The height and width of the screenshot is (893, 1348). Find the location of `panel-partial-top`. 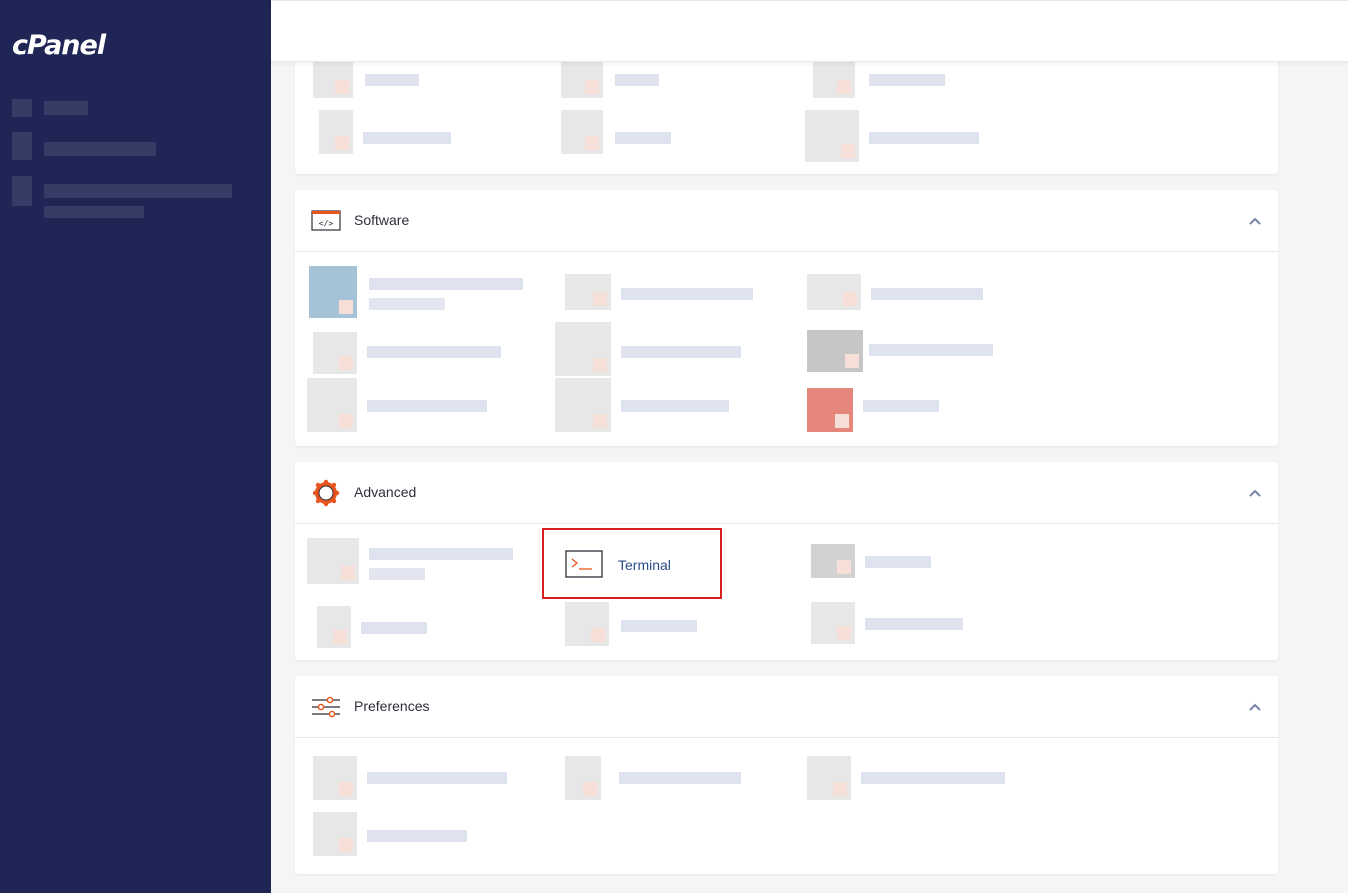

panel-partial-top is located at coordinates (786, 113).